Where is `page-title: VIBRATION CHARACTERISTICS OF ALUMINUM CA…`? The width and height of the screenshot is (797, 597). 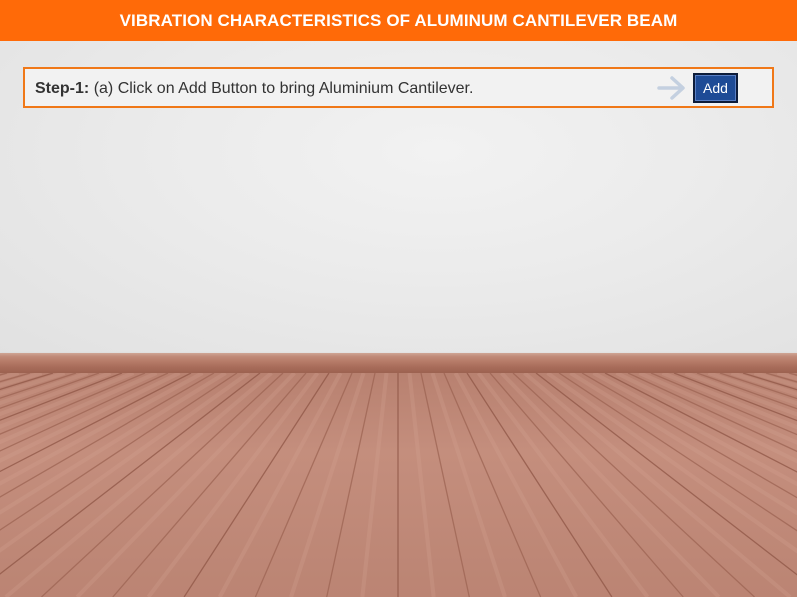
page-title: VIBRATION CHARACTERISTICS OF ALUMINUM CA… is located at coordinates (398, 20).